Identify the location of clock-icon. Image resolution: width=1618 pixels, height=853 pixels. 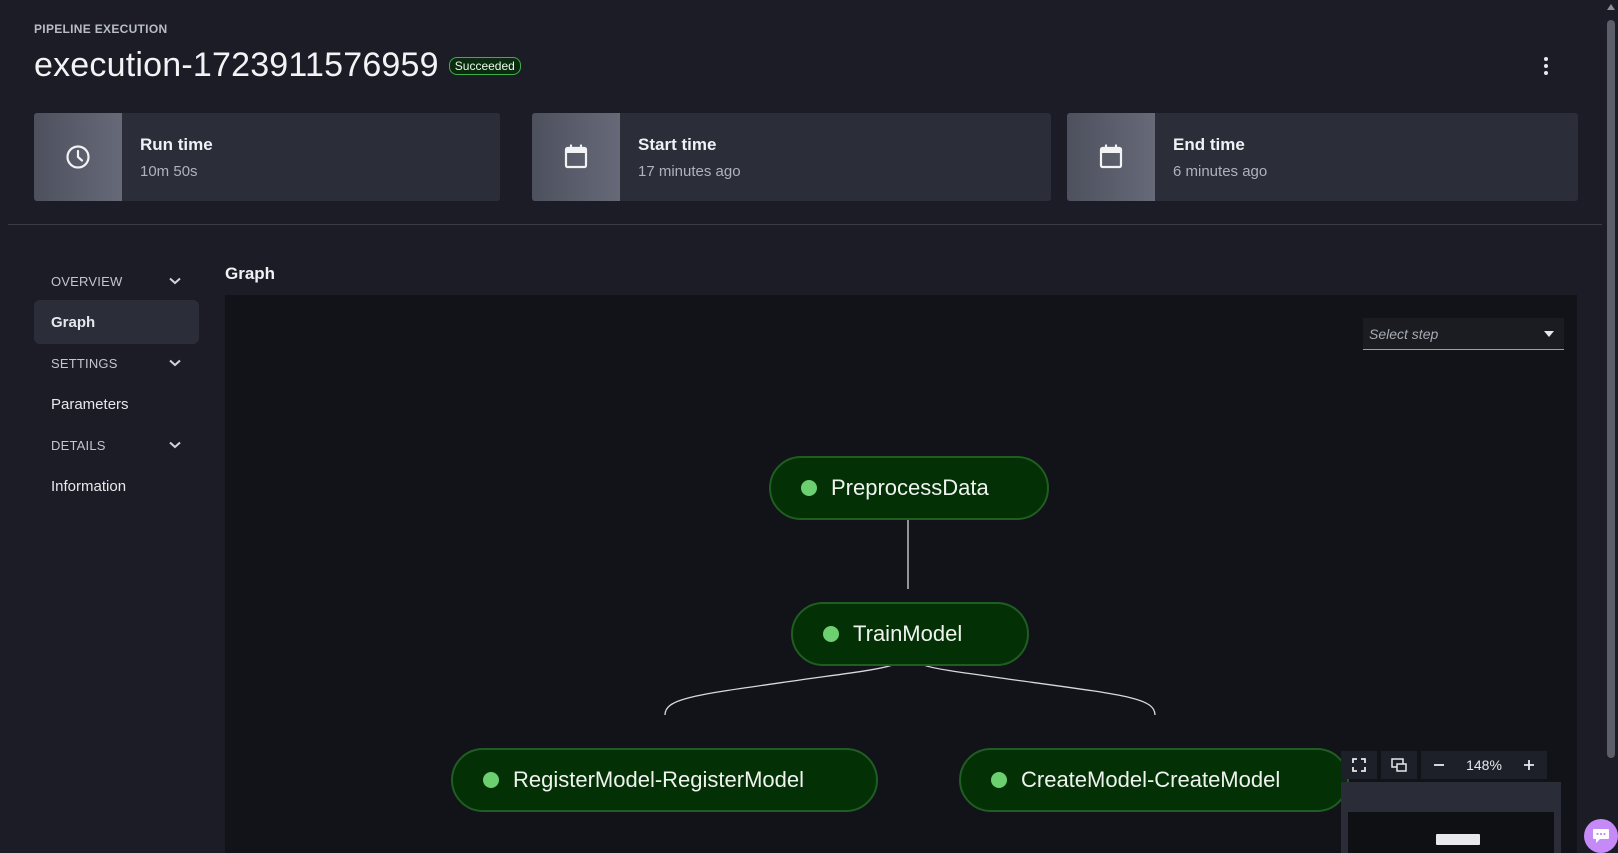
(78, 157).